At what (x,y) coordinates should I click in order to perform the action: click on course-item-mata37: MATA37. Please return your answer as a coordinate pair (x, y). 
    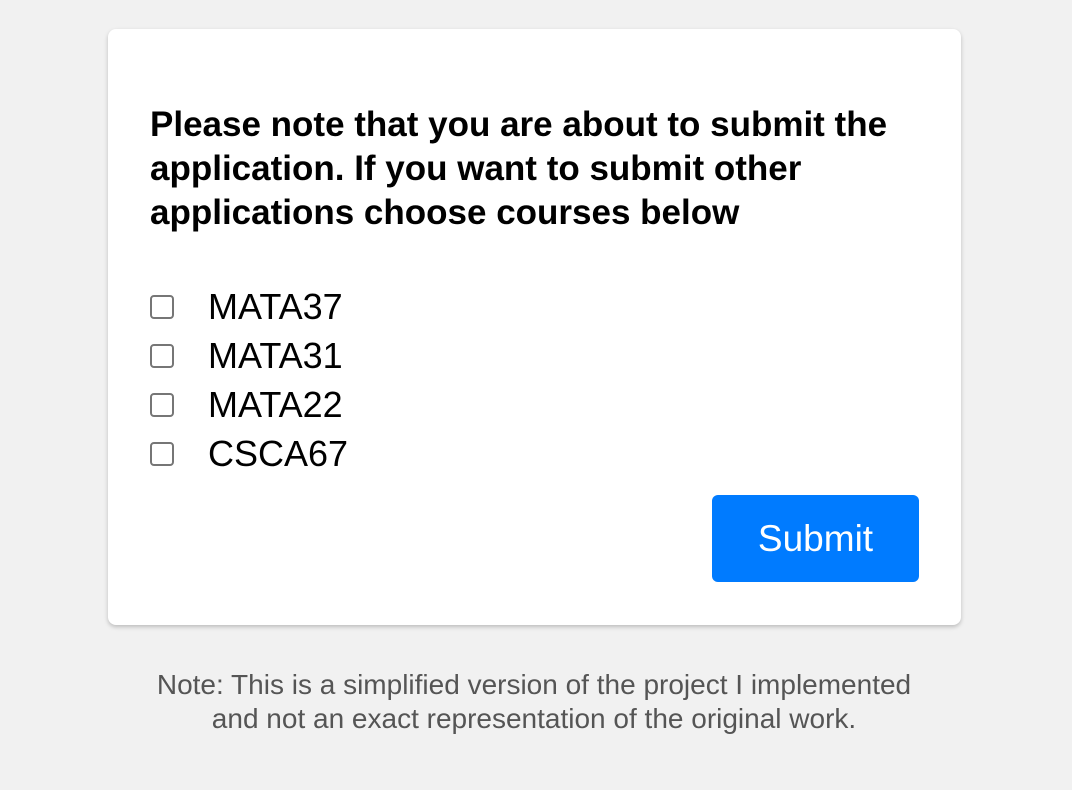
    Looking at the image, I should click on (249, 306).